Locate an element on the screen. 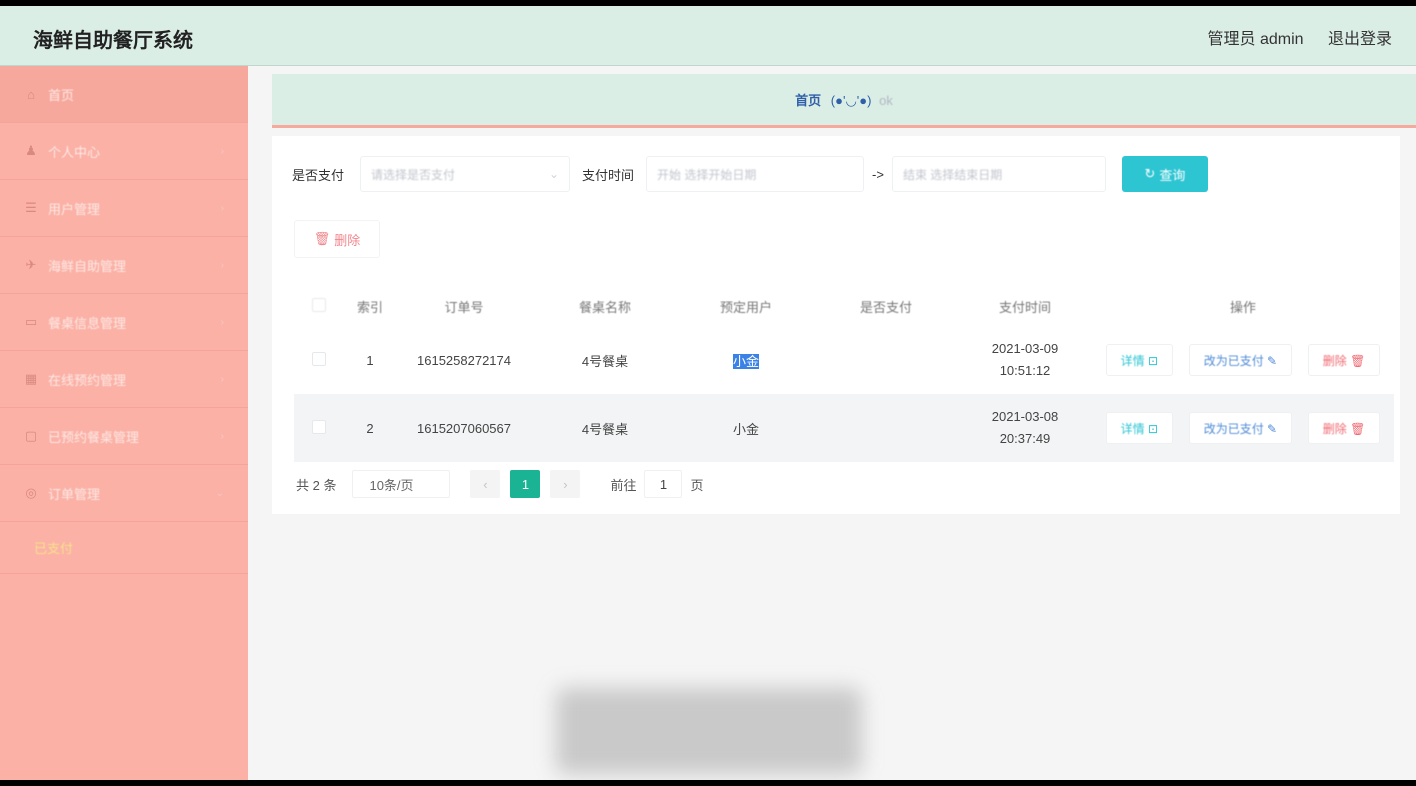 The image size is (1416, 786). sidebar-item-tables: ▭ 餐桌信息管理 › is located at coordinates (124, 322).